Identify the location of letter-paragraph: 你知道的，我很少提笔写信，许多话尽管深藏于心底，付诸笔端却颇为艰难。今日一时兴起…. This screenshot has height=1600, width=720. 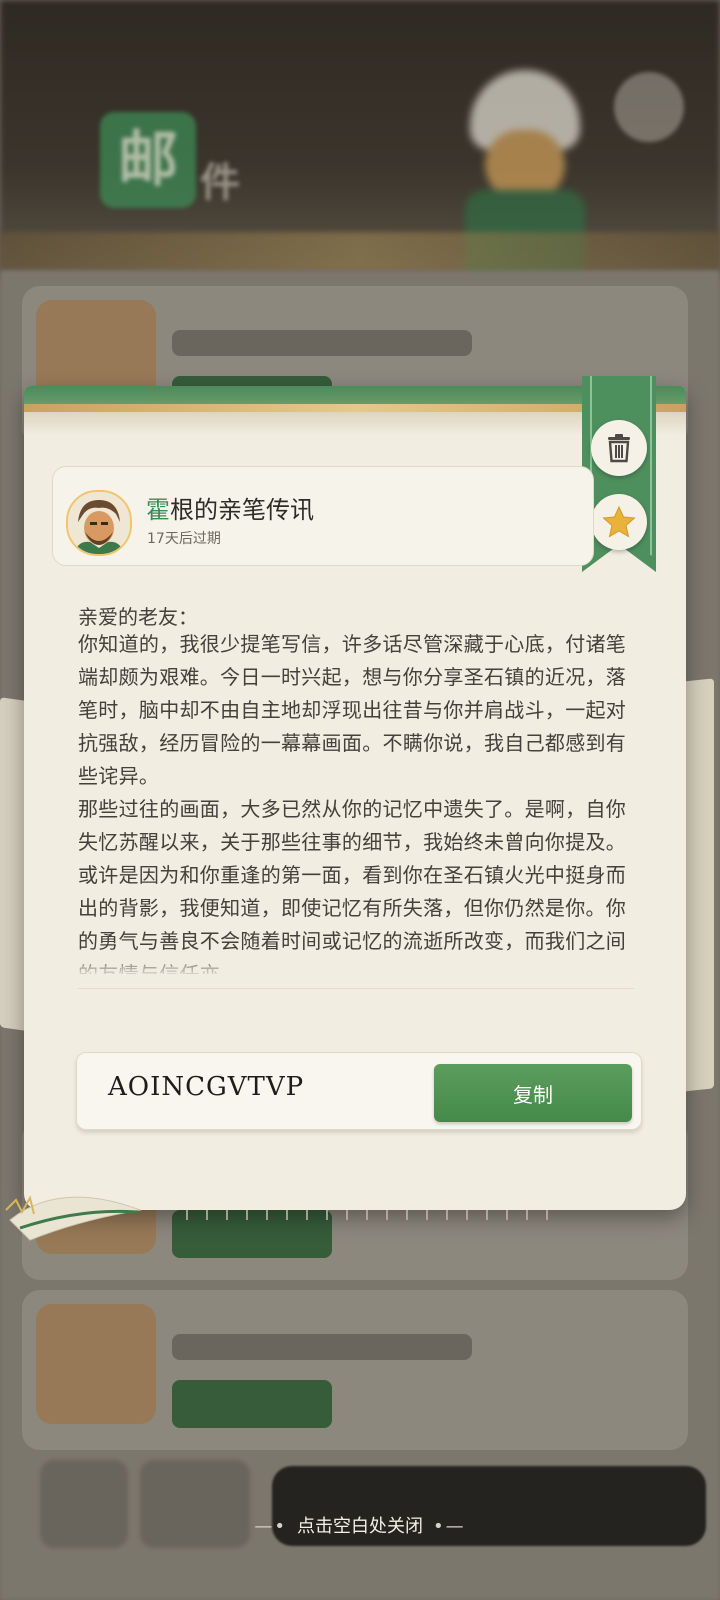
(352, 710).